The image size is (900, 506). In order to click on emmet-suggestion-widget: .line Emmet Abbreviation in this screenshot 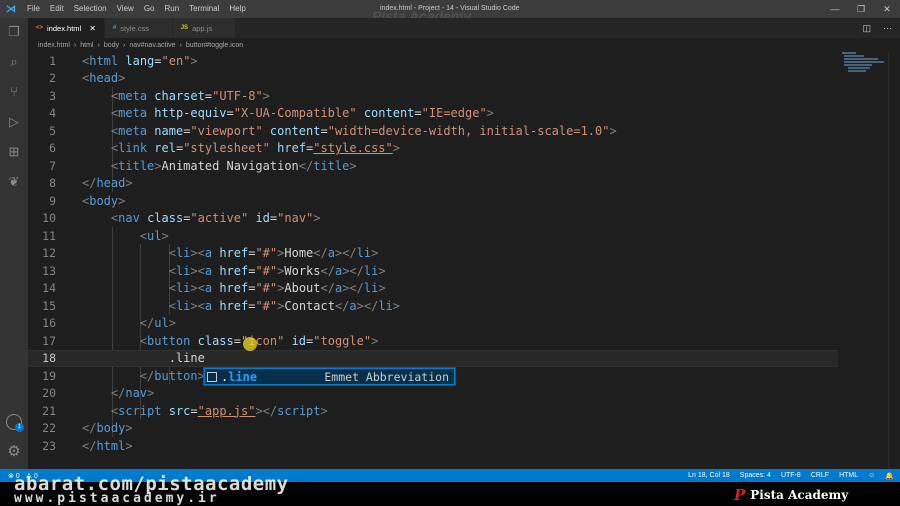, I will do `click(329, 376)`.